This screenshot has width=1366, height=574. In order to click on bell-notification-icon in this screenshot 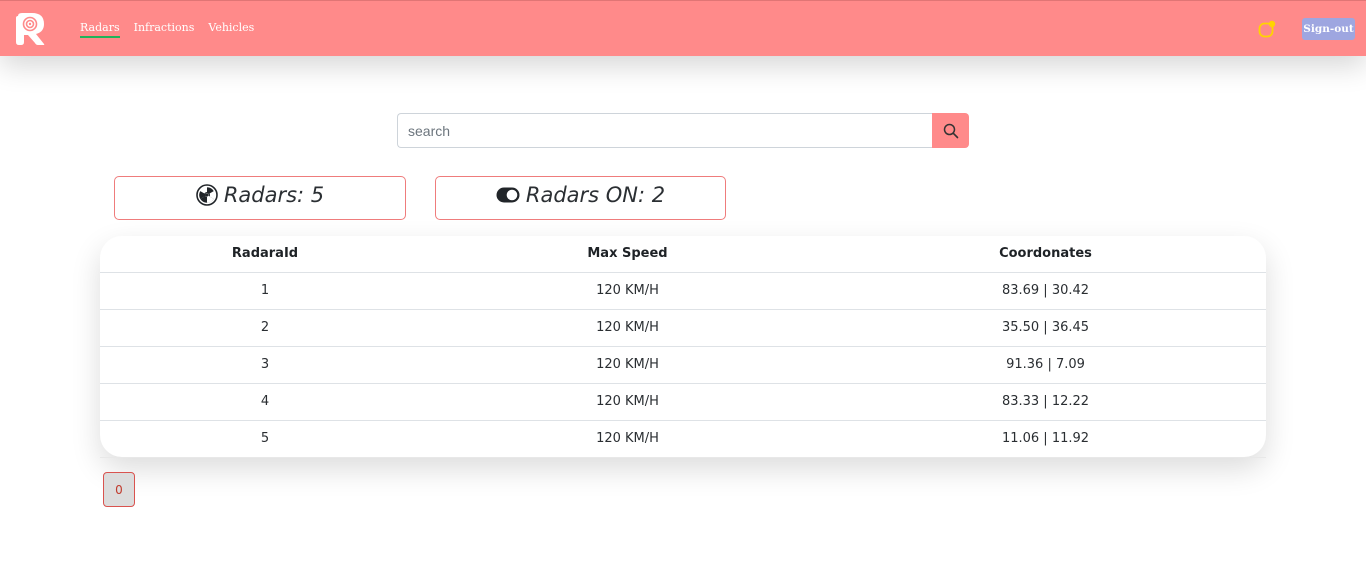, I will do `click(1267, 29)`.